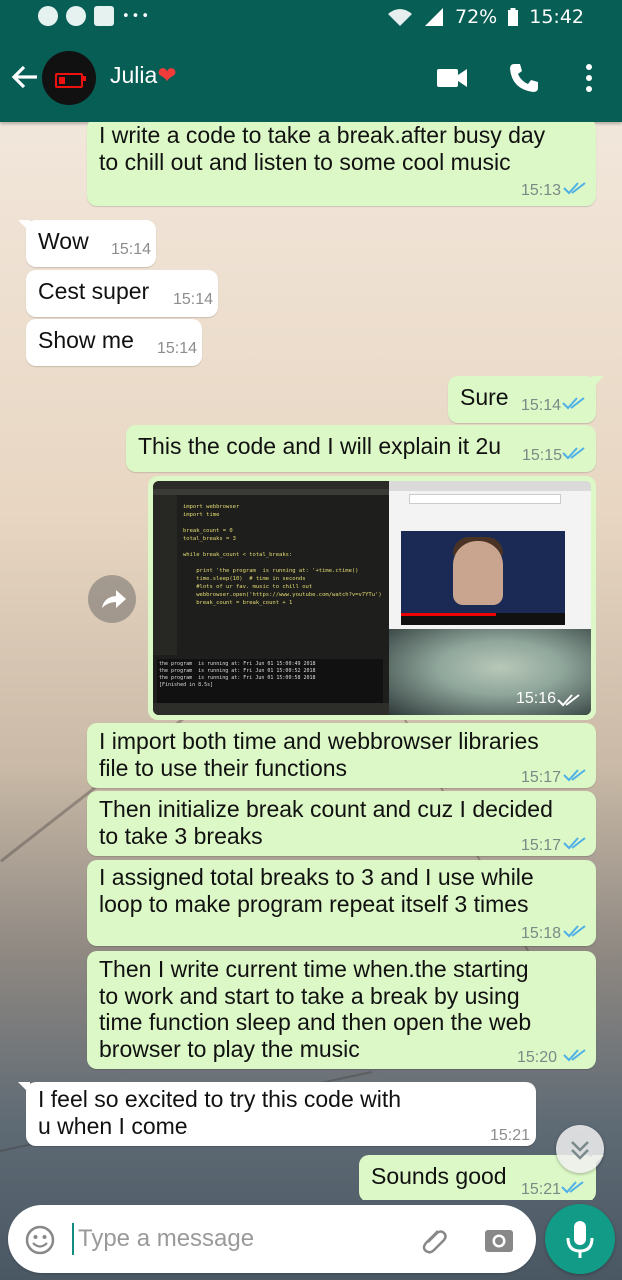 This screenshot has height=1280, width=622. What do you see at coordinates (483, 578) in the screenshot?
I see `video-player` at bounding box center [483, 578].